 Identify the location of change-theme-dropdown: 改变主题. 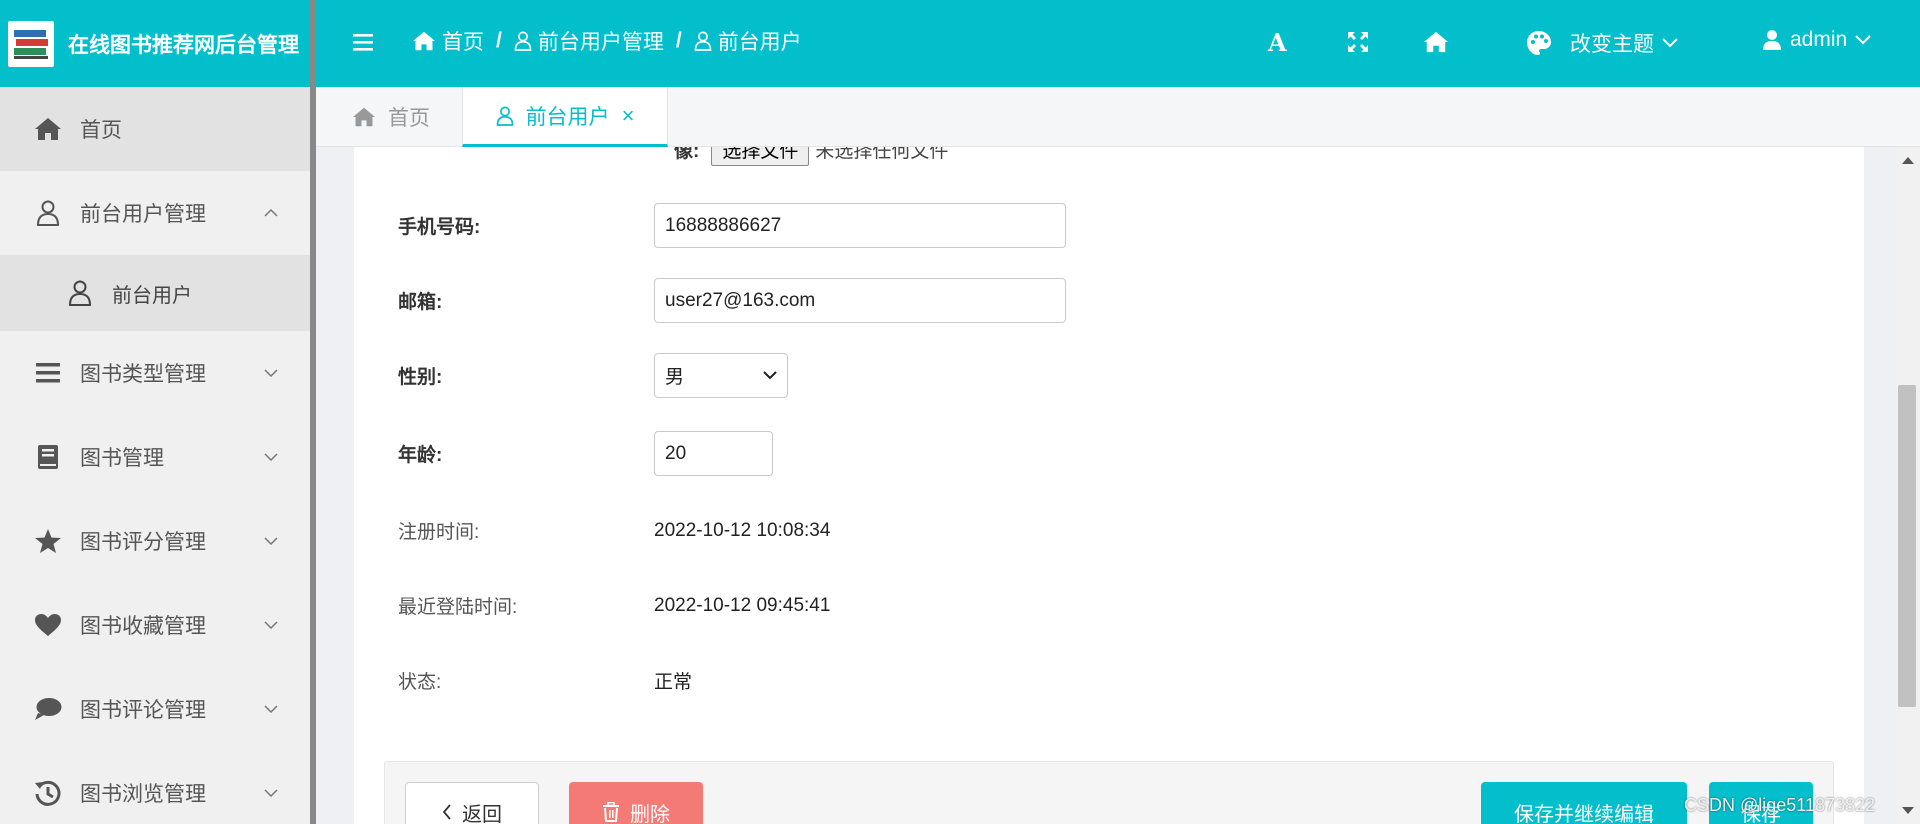
(1602, 43).